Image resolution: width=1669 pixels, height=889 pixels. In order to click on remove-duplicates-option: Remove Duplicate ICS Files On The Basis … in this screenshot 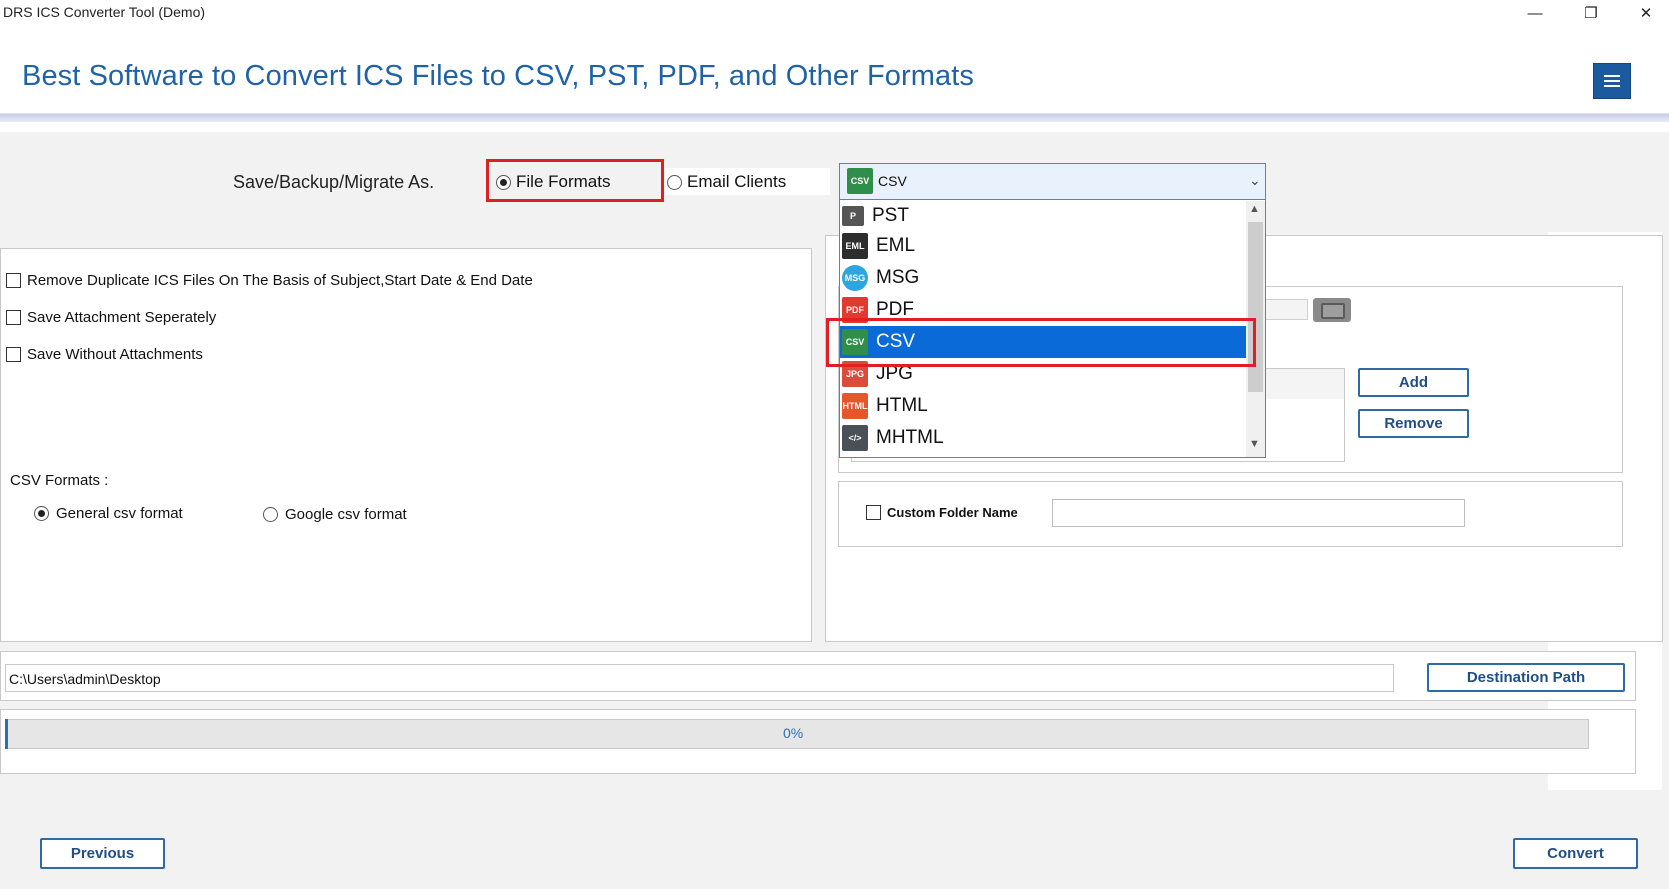, I will do `click(269, 280)`.